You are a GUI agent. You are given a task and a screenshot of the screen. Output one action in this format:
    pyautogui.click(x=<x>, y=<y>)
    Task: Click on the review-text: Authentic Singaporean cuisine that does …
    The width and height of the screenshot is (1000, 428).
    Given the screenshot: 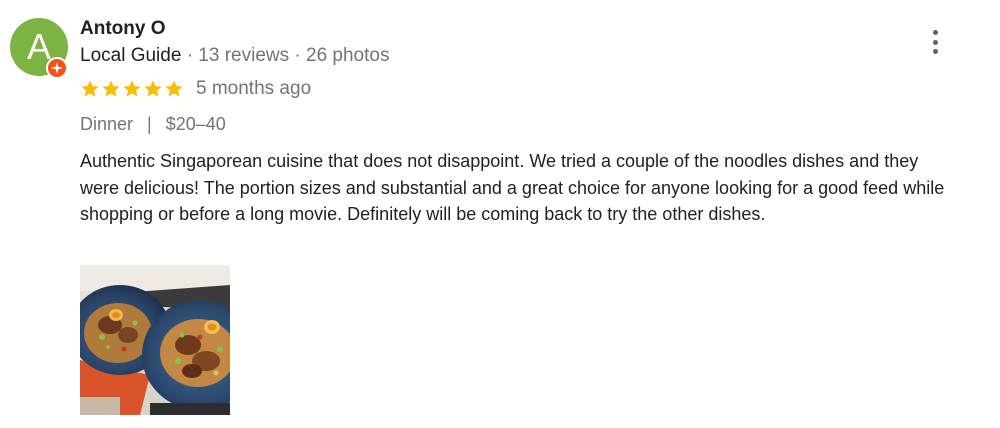 What is the action you would take?
    pyautogui.click(x=512, y=187)
    